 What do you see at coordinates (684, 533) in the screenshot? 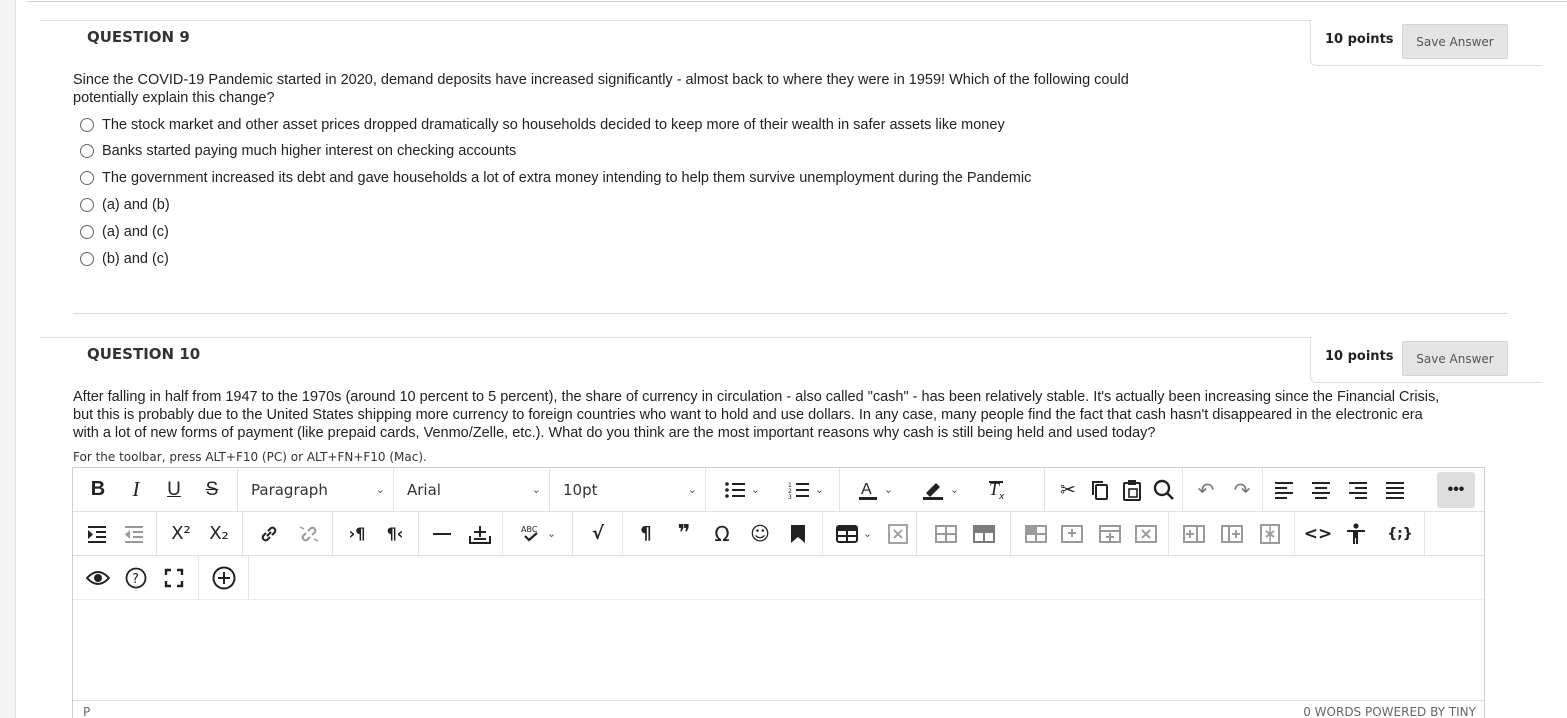
I see `blockquote-button: ❞` at bounding box center [684, 533].